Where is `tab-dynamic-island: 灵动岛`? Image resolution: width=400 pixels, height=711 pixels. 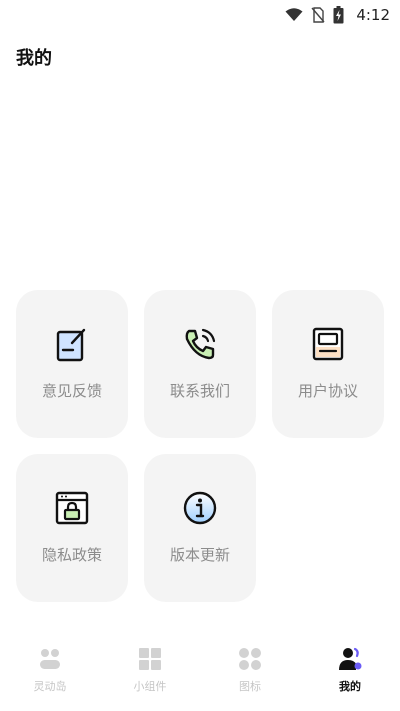 tab-dynamic-island: 灵动岛 is located at coordinates (50, 672).